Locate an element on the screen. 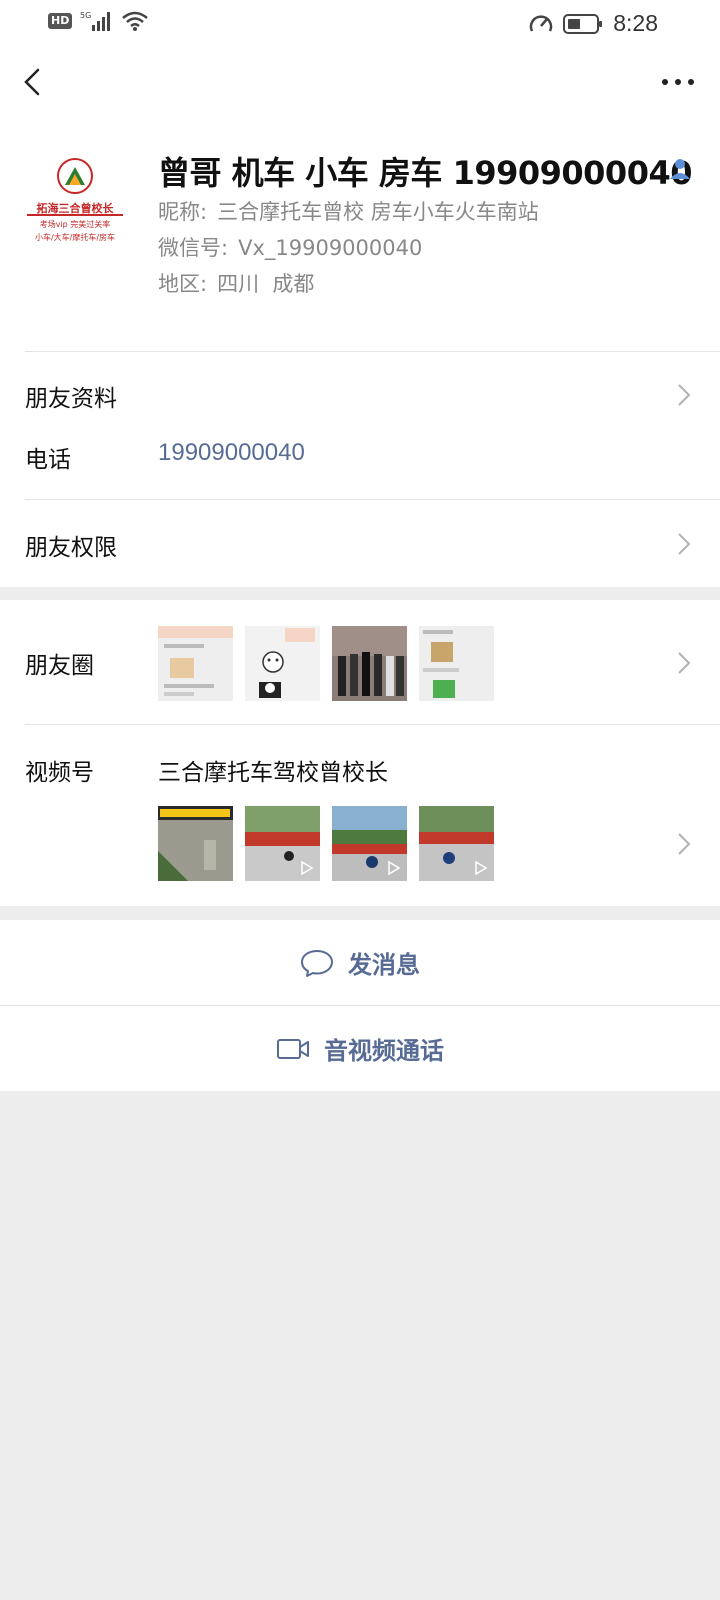 This screenshot has width=720, height=1600. region-line: 地区: 四川 成都 is located at coordinates (236, 283).